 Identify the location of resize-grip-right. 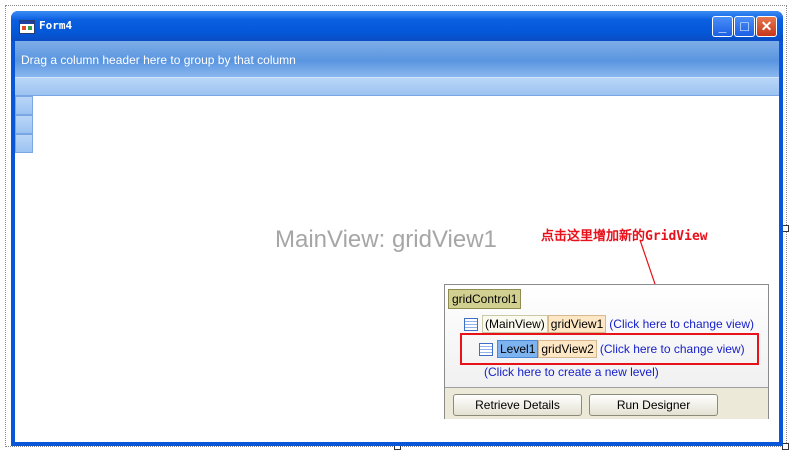
(785, 228).